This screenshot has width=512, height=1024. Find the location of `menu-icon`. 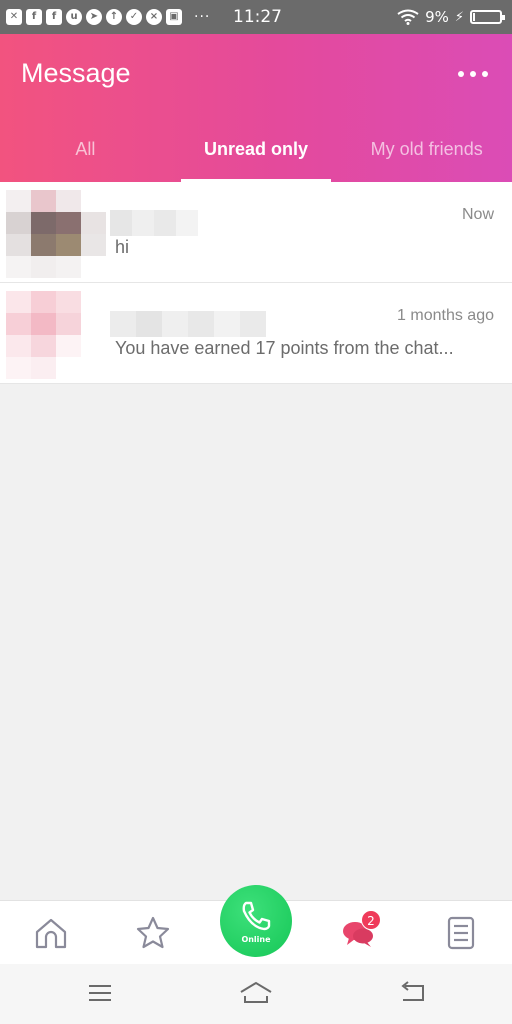

menu-icon is located at coordinates (100, 993).